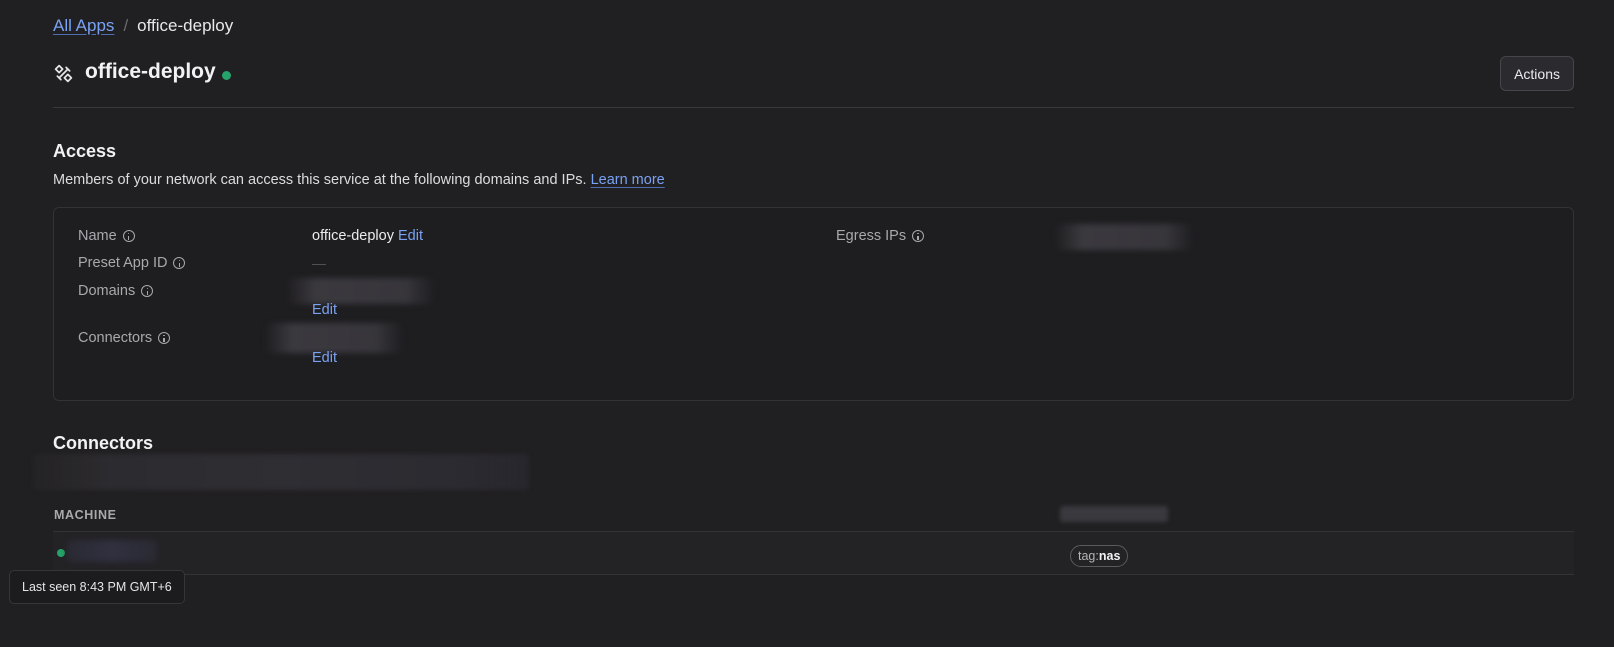 The height and width of the screenshot is (647, 1614). What do you see at coordinates (83, 26) in the screenshot?
I see `breadcrumb-all-apps-link: All Apps` at bounding box center [83, 26].